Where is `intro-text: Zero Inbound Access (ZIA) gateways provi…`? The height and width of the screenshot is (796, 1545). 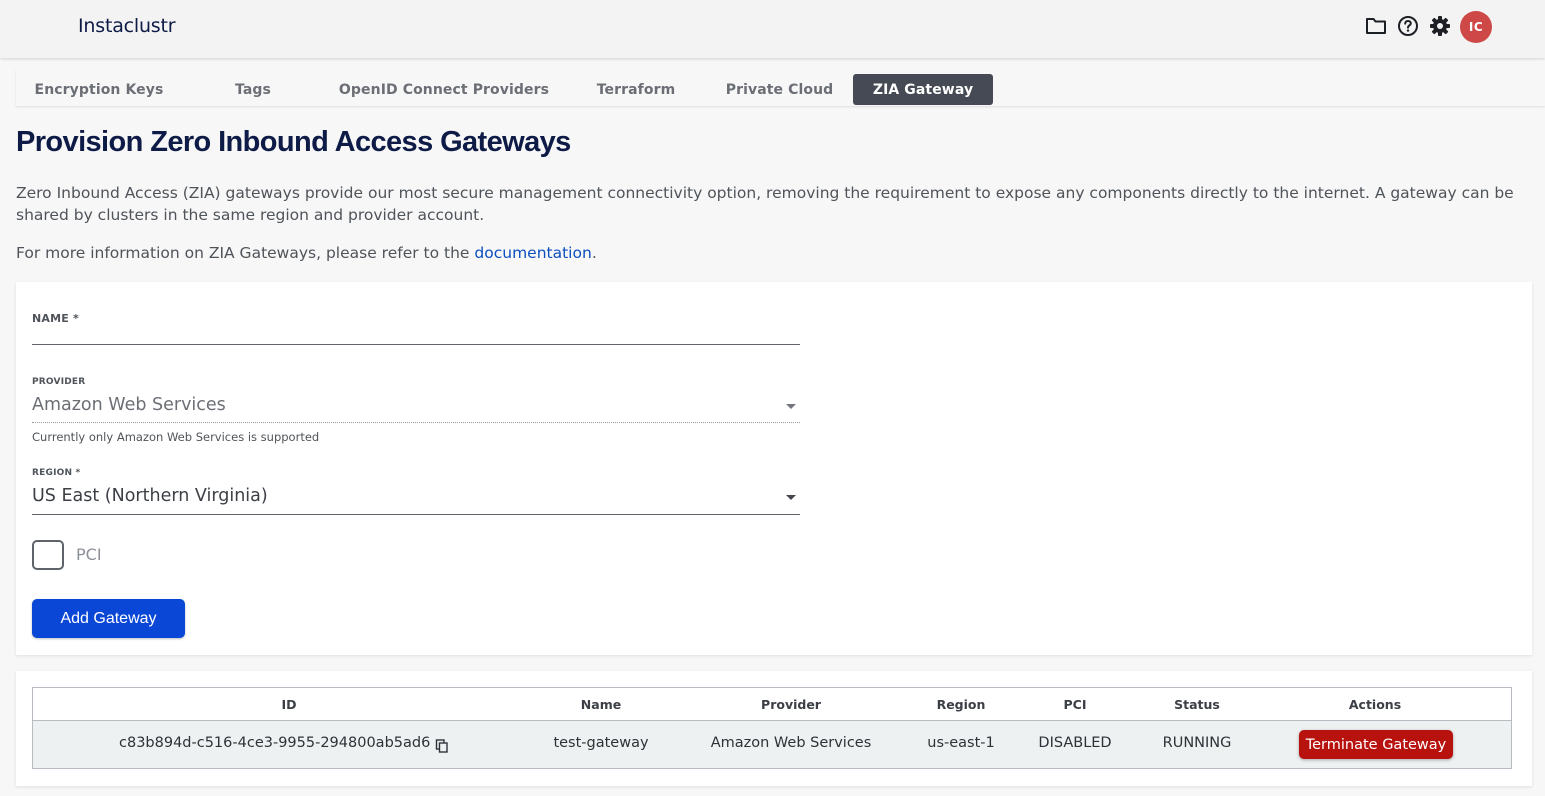
intro-text: Zero Inbound Access (ZIA) gateways provi… is located at coordinates (765, 204).